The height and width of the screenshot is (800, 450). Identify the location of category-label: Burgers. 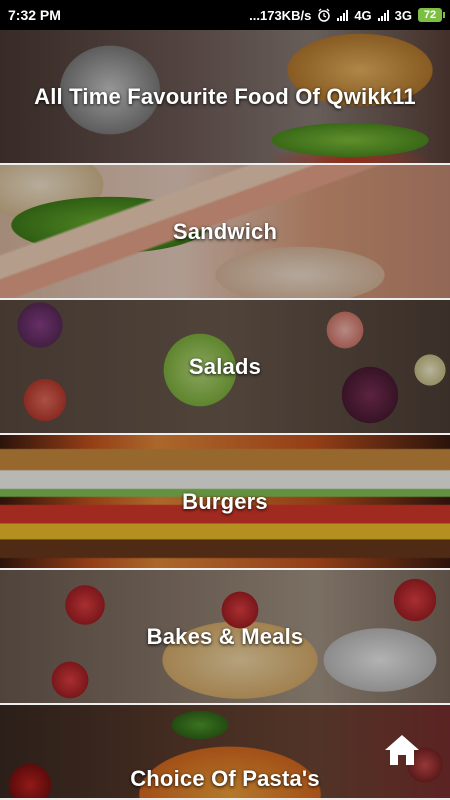
(225, 501).